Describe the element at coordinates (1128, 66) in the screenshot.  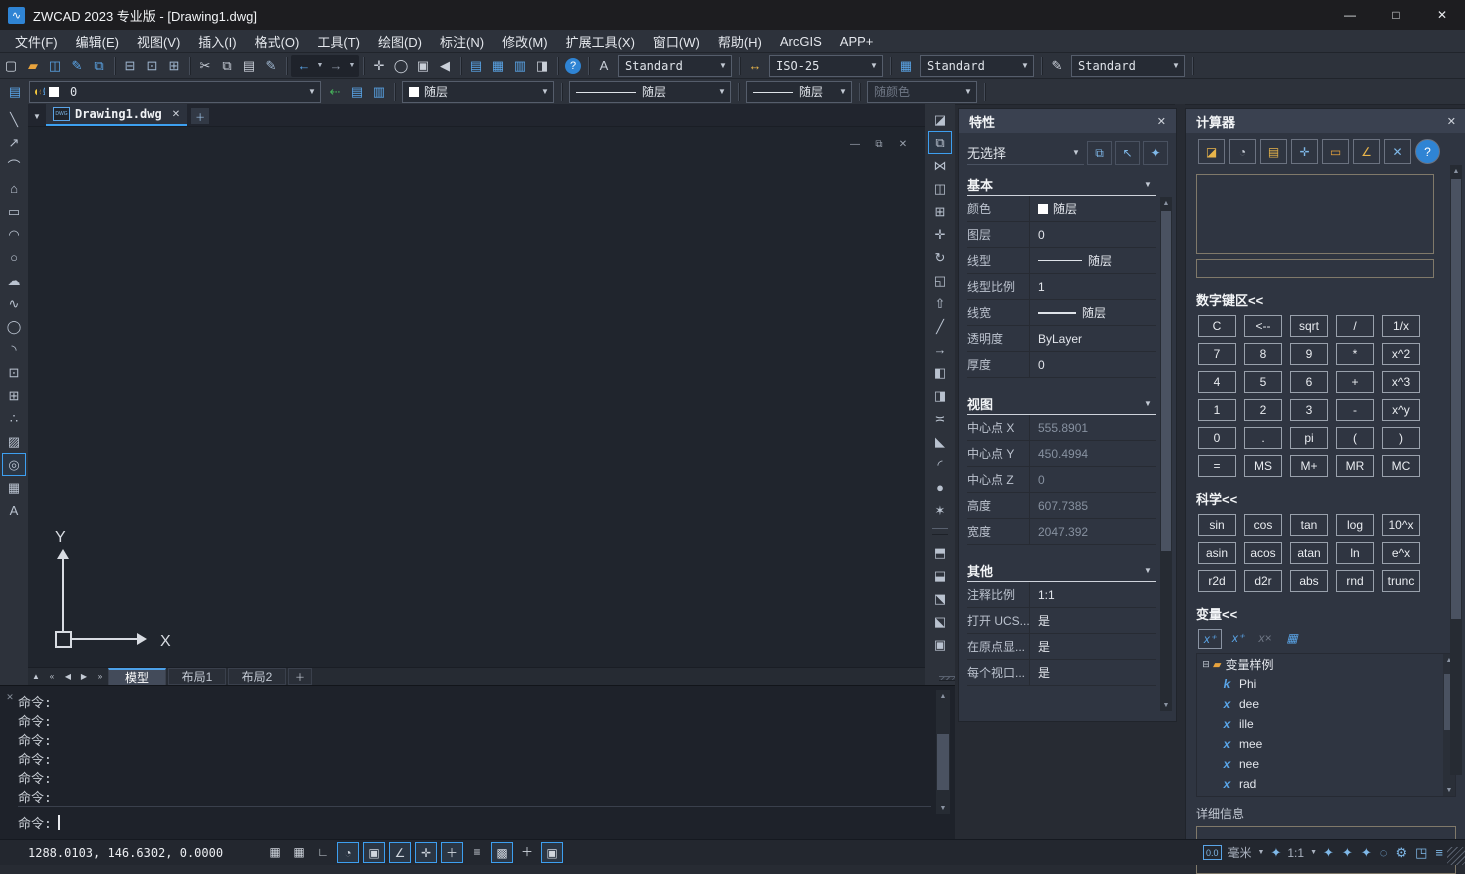
I see `mleader-style-combo: Standard▼` at that location.